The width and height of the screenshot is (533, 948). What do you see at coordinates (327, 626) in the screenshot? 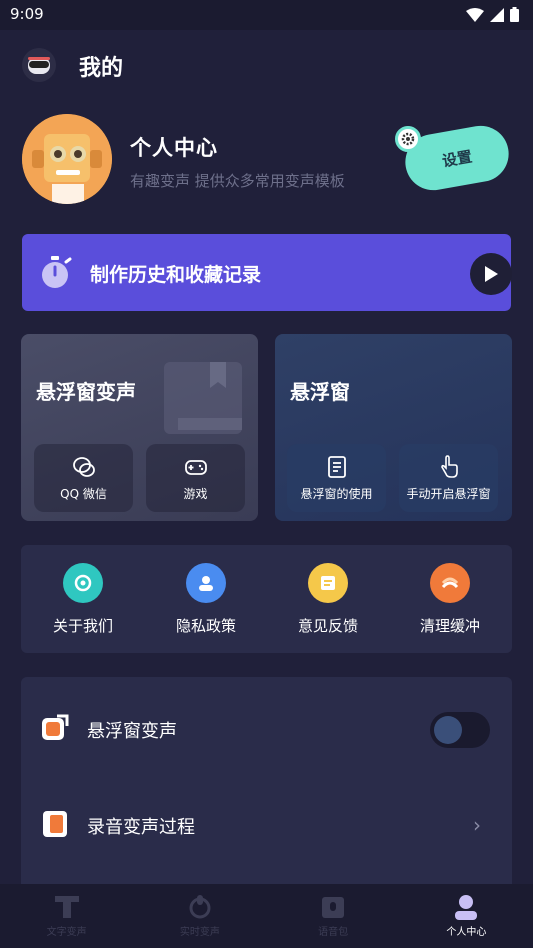
I see `feedback-label: 意见反馈` at bounding box center [327, 626].